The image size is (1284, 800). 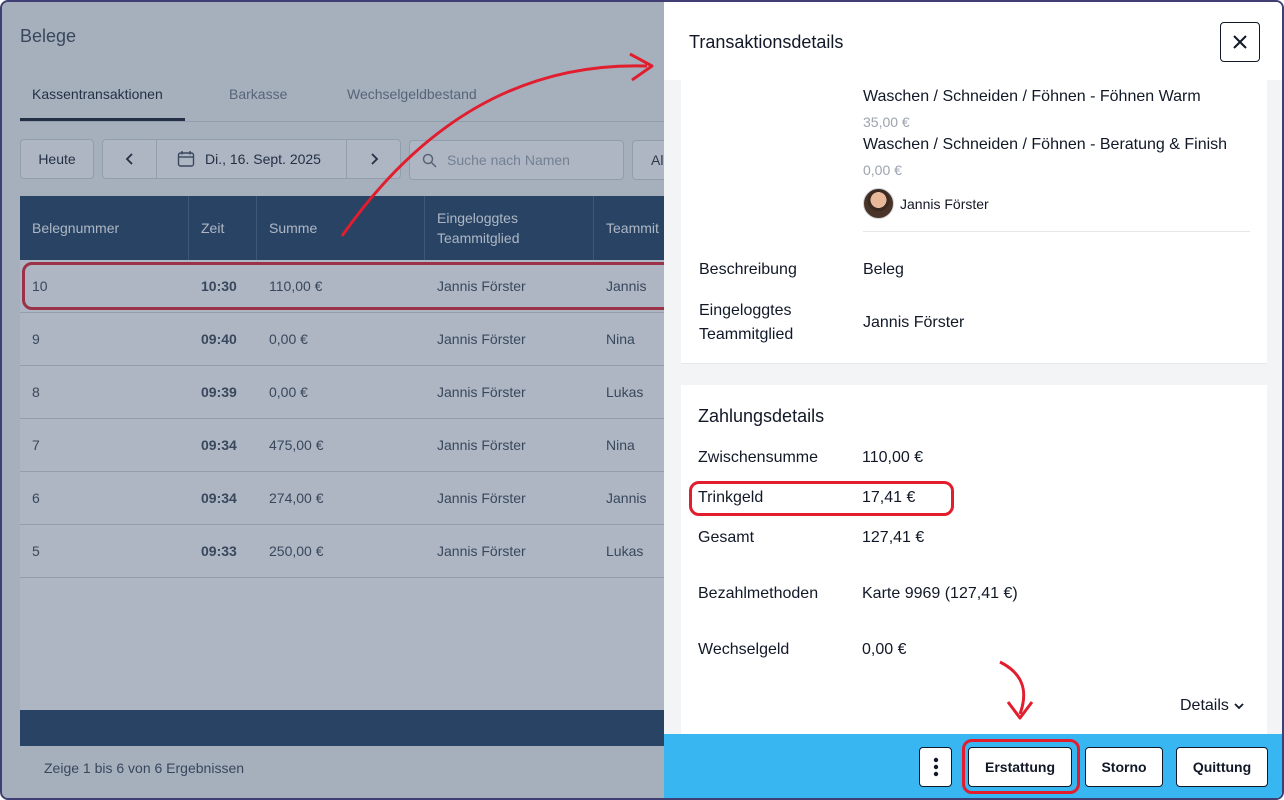 I want to click on cell-sum: 274,00 €, so click(x=296, y=498).